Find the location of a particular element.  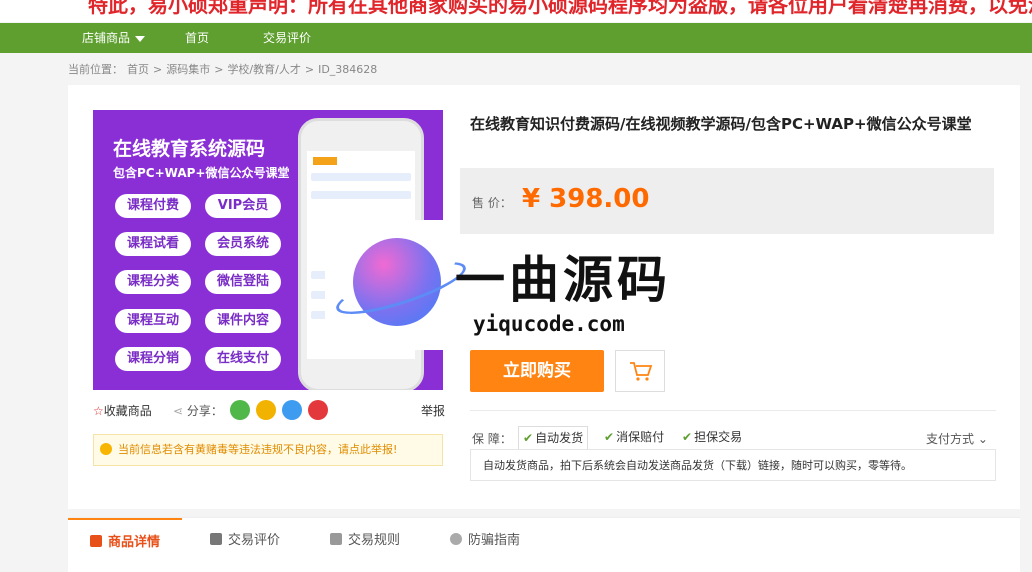

watermark-logo: 一曲源码 yiqucode.com is located at coordinates (516, 285).